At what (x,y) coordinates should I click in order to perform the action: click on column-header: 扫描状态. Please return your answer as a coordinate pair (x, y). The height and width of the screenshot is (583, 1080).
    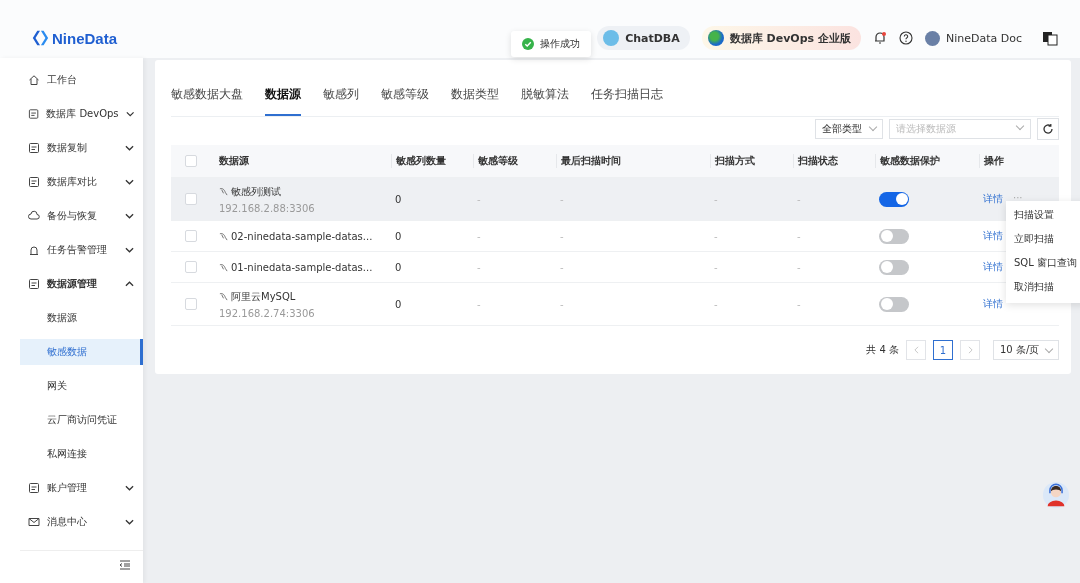
    Looking at the image, I should click on (818, 160).